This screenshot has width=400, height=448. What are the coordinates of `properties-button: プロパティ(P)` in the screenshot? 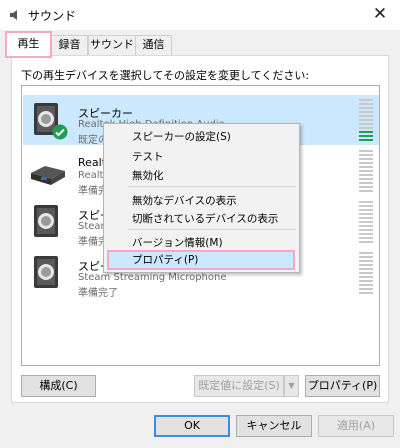 It's located at (342, 386).